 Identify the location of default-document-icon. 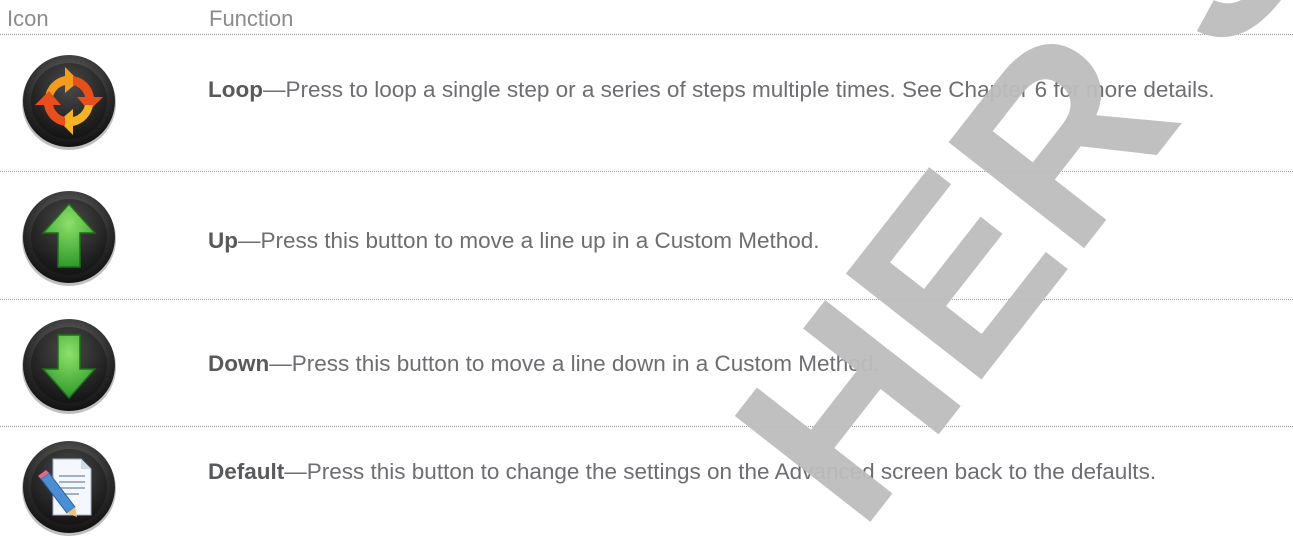
(69, 488).